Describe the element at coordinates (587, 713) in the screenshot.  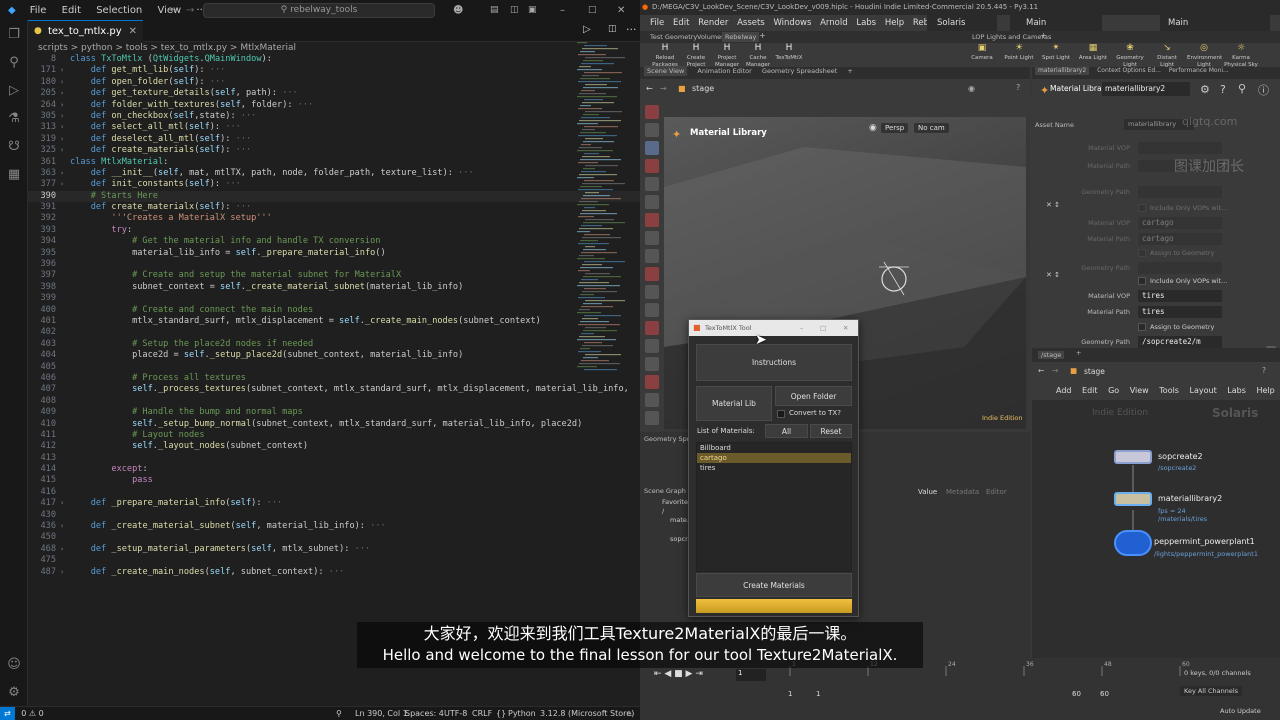
I see `python-interpreter: 3.12.8 (Microsoft Store)` at that location.